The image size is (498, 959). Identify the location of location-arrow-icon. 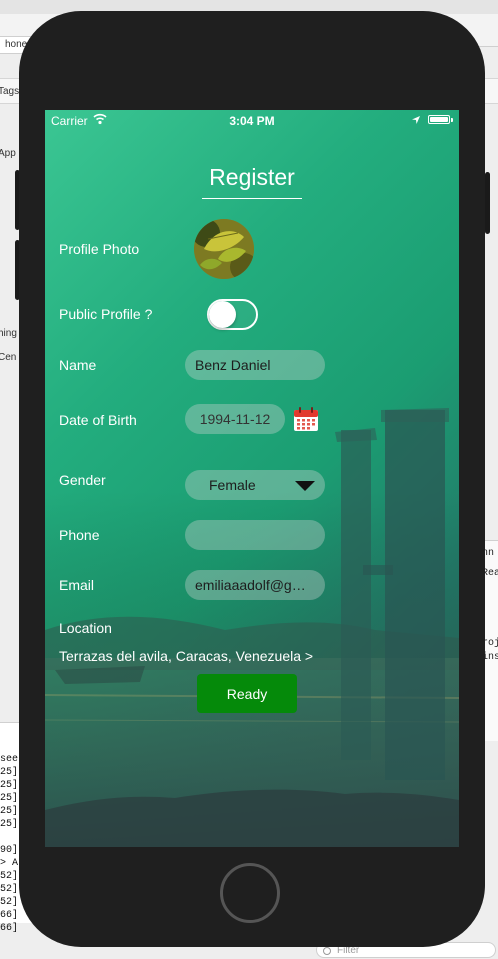
(416, 120).